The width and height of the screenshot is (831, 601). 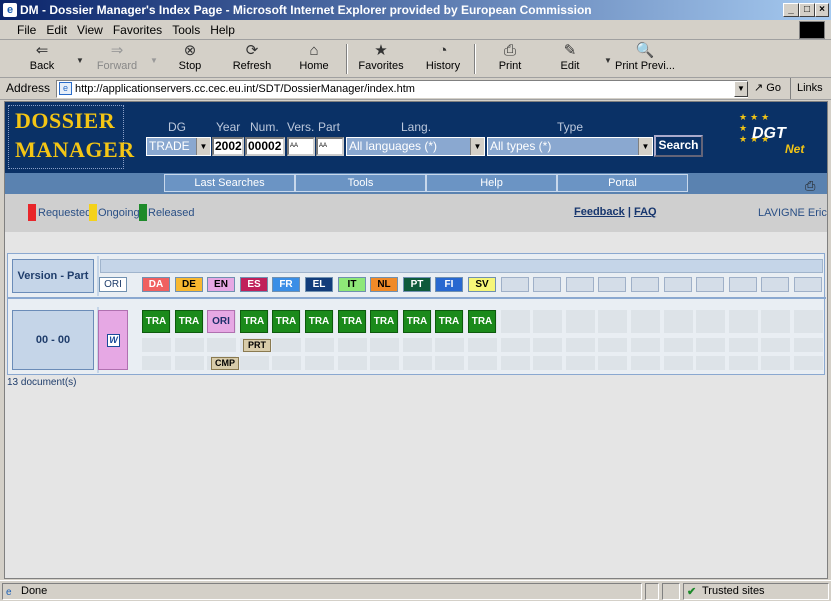 What do you see at coordinates (189, 321) in the screenshot?
I see `doc-de: TRA` at bounding box center [189, 321].